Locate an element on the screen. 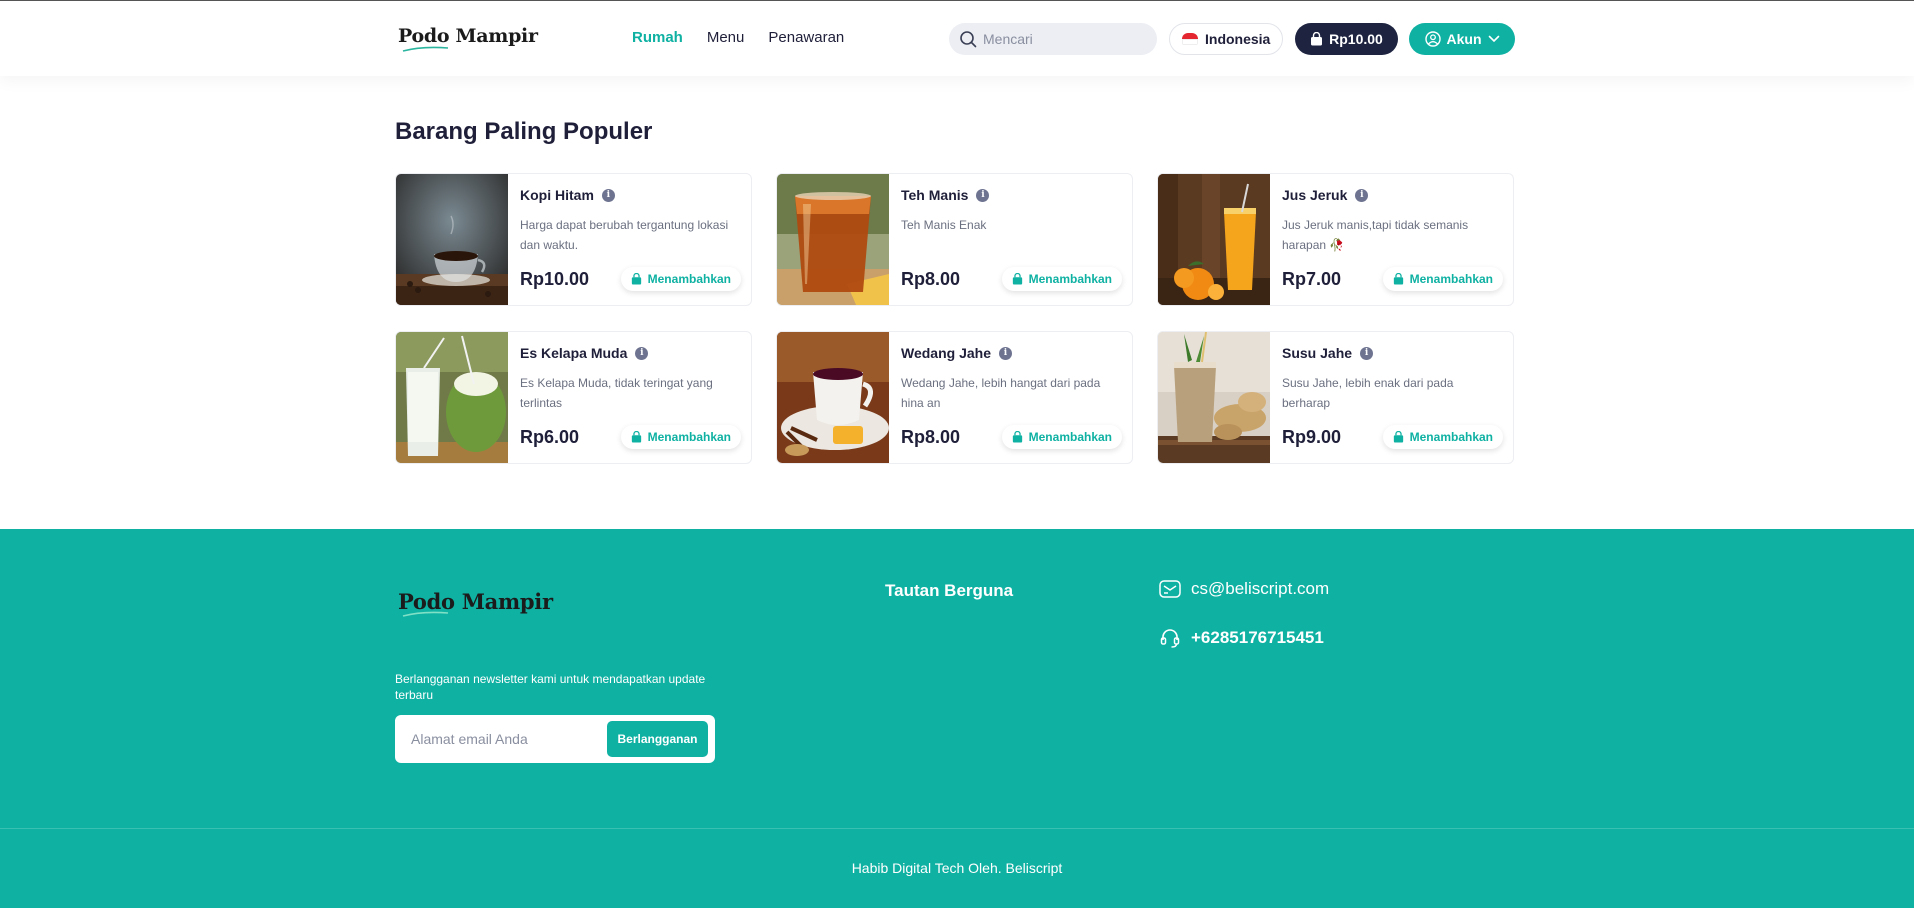 This screenshot has height=908, width=1914. footer-divider is located at coordinates (957, 828).